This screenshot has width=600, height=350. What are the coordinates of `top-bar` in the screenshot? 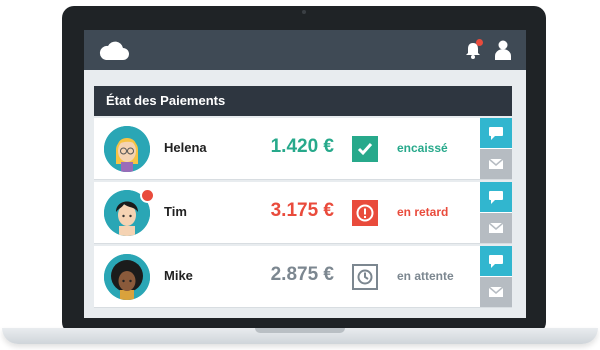 It's located at (305, 50).